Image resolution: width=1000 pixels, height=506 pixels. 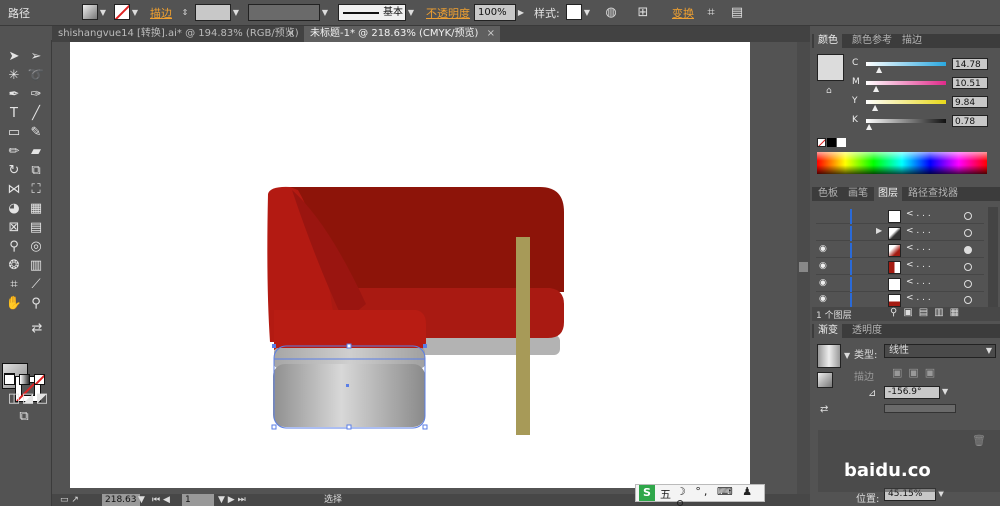 What do you see at coordinates (916, 372) in the screenshot?
I see `stroke-gradient-icons: ▣▣▣` at bounding box center [916, 372].